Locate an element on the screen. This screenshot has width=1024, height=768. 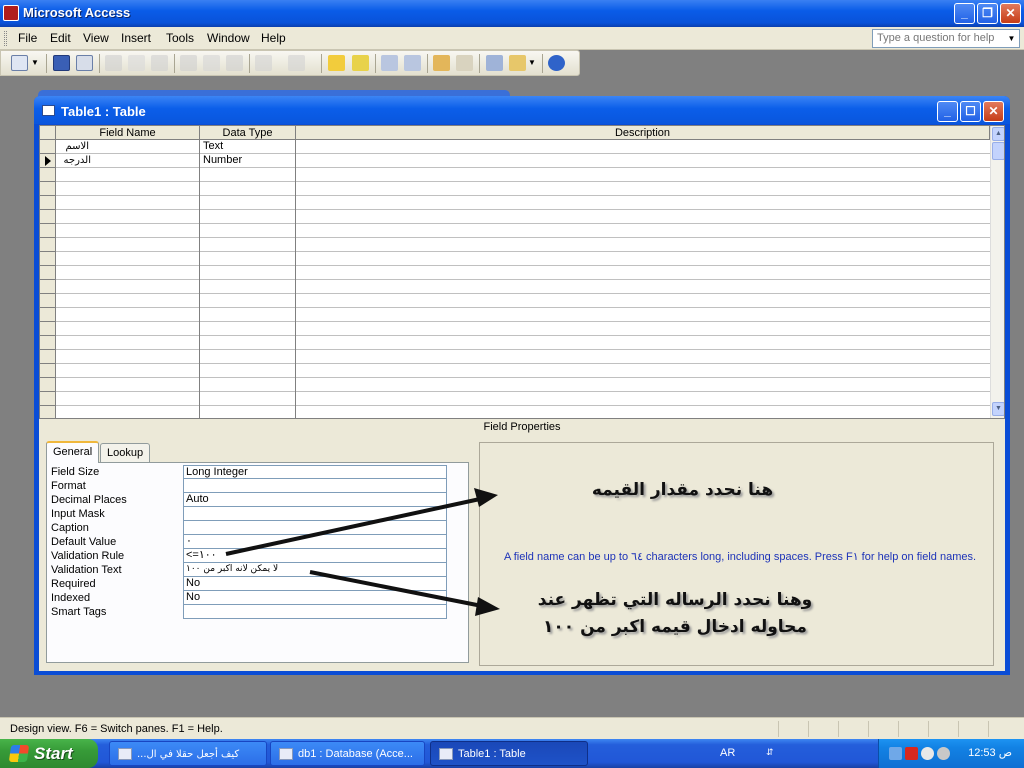
validation-rule-value: <=١٠٠ is located at coordinates (315, 556).